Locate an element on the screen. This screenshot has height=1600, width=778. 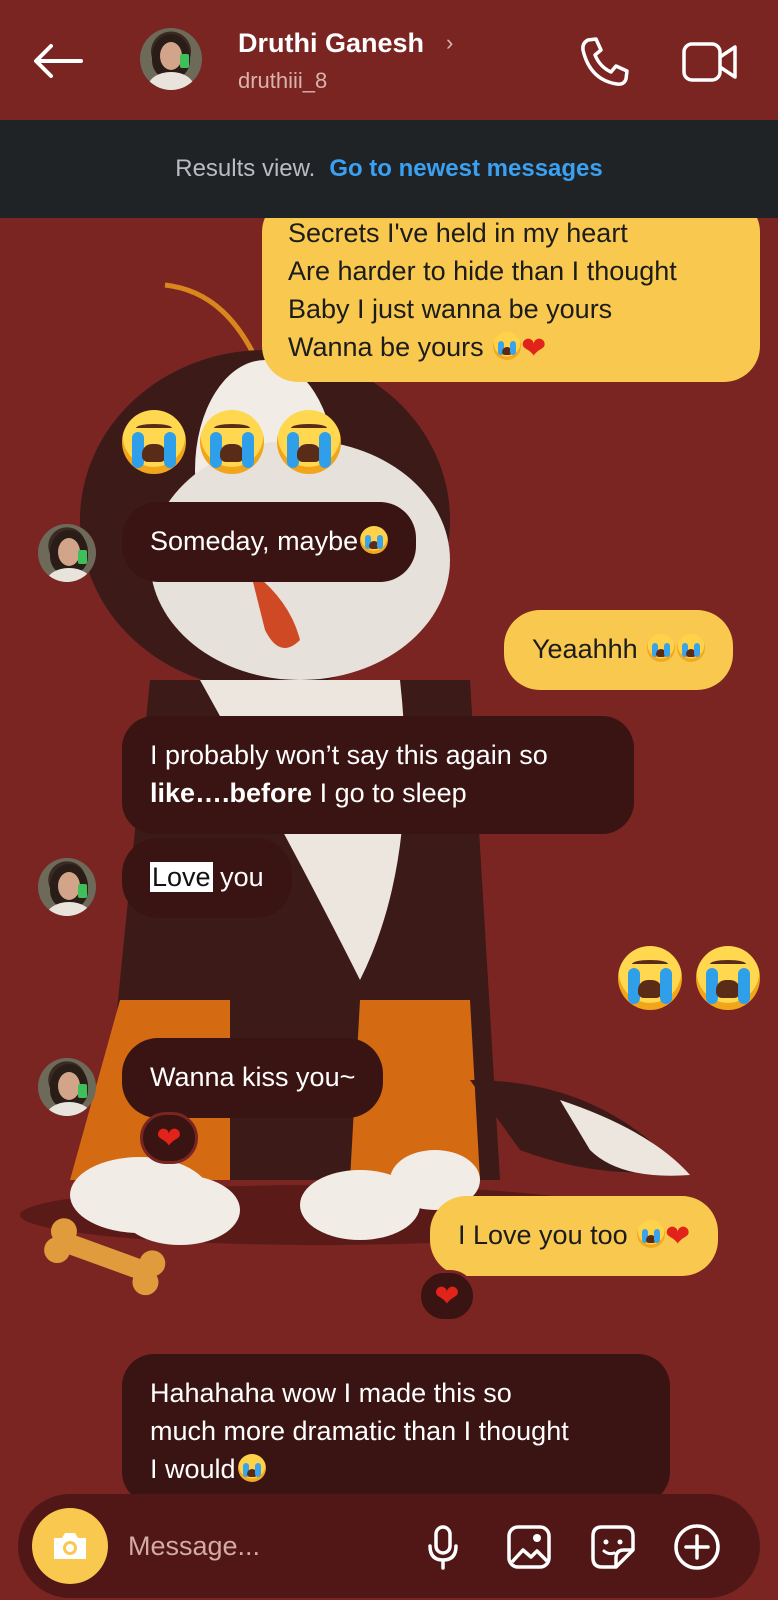
results-view-banner: Results view. Go to newest messages is located at coordinates (389, 169).